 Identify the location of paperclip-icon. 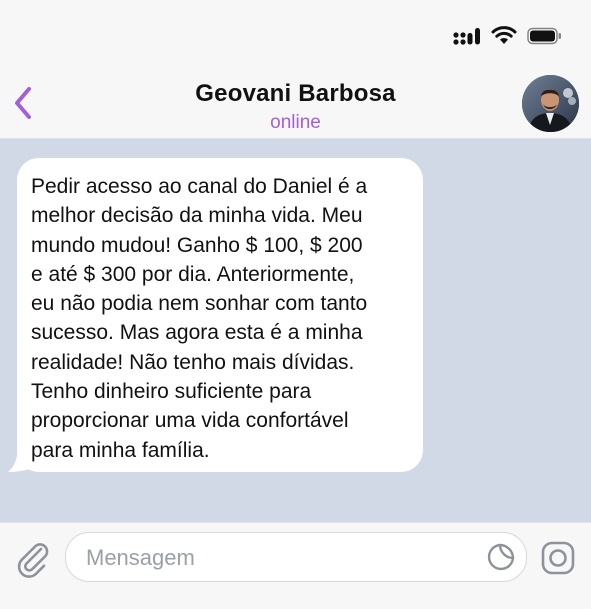
(33, 562).